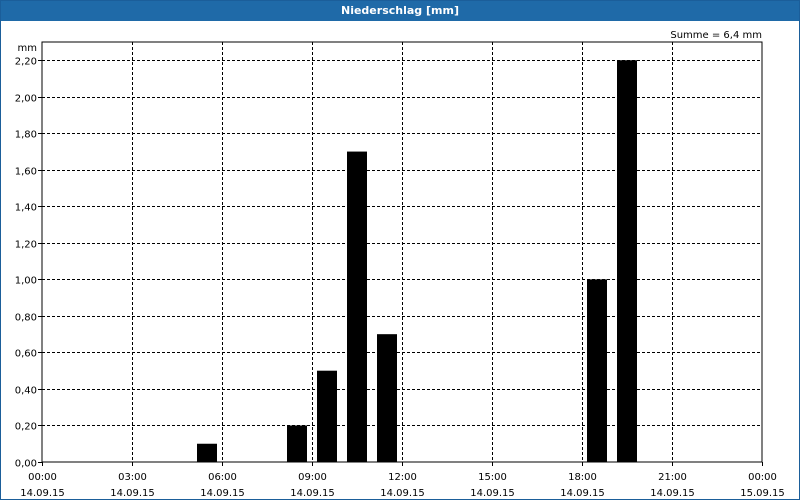  What do you see at coordinates (26, 391) in the screenshot?
I see `y-tick-label: 0,40` at bounding box center [26, 391].